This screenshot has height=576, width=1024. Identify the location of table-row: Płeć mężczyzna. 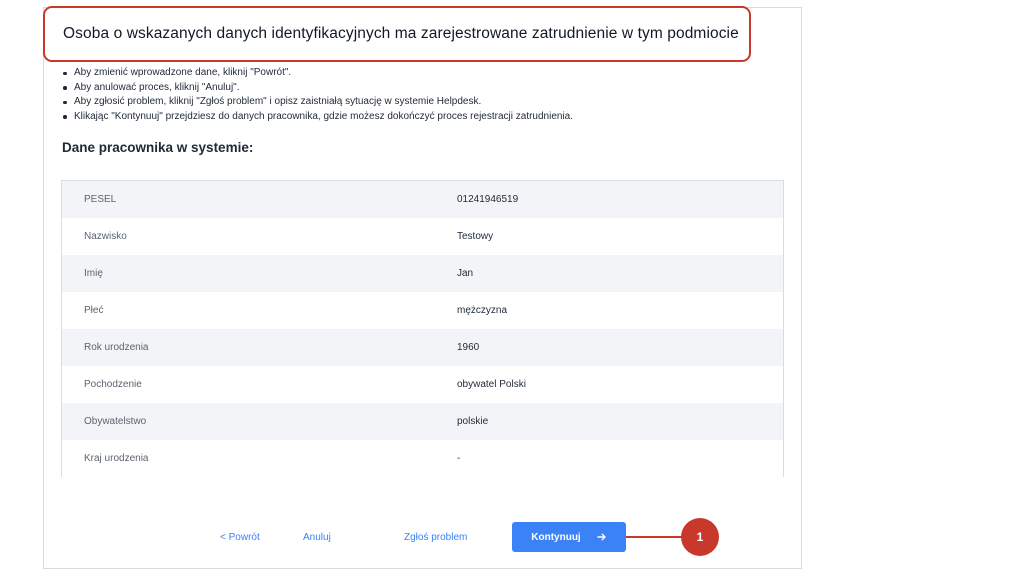
(422, 310).